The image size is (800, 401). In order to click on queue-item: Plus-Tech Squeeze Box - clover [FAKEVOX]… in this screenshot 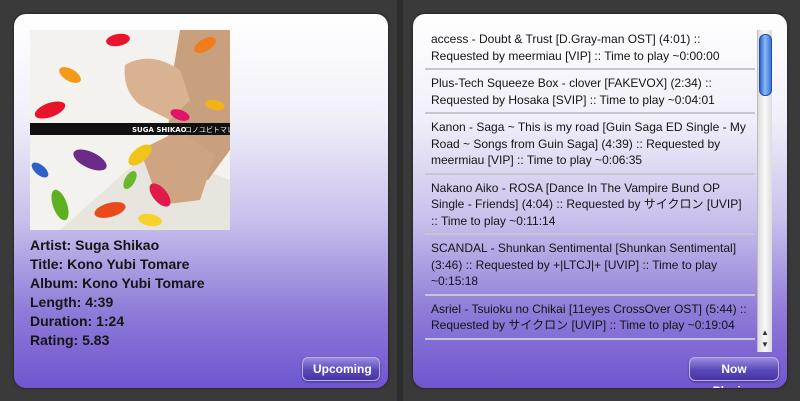, I will do `click(590, 93)`.